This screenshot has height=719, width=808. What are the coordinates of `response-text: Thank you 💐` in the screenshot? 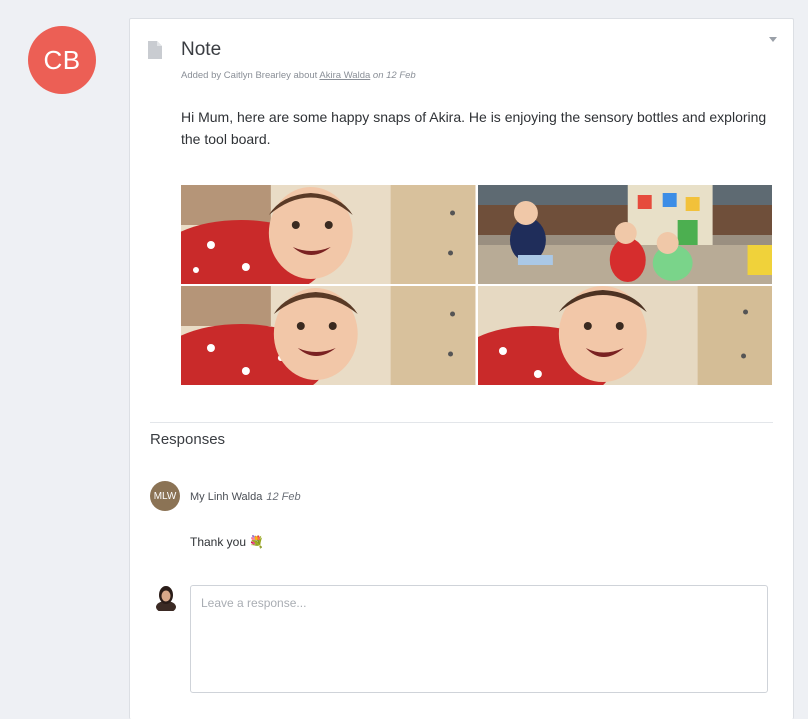 It's located at (227, 542).